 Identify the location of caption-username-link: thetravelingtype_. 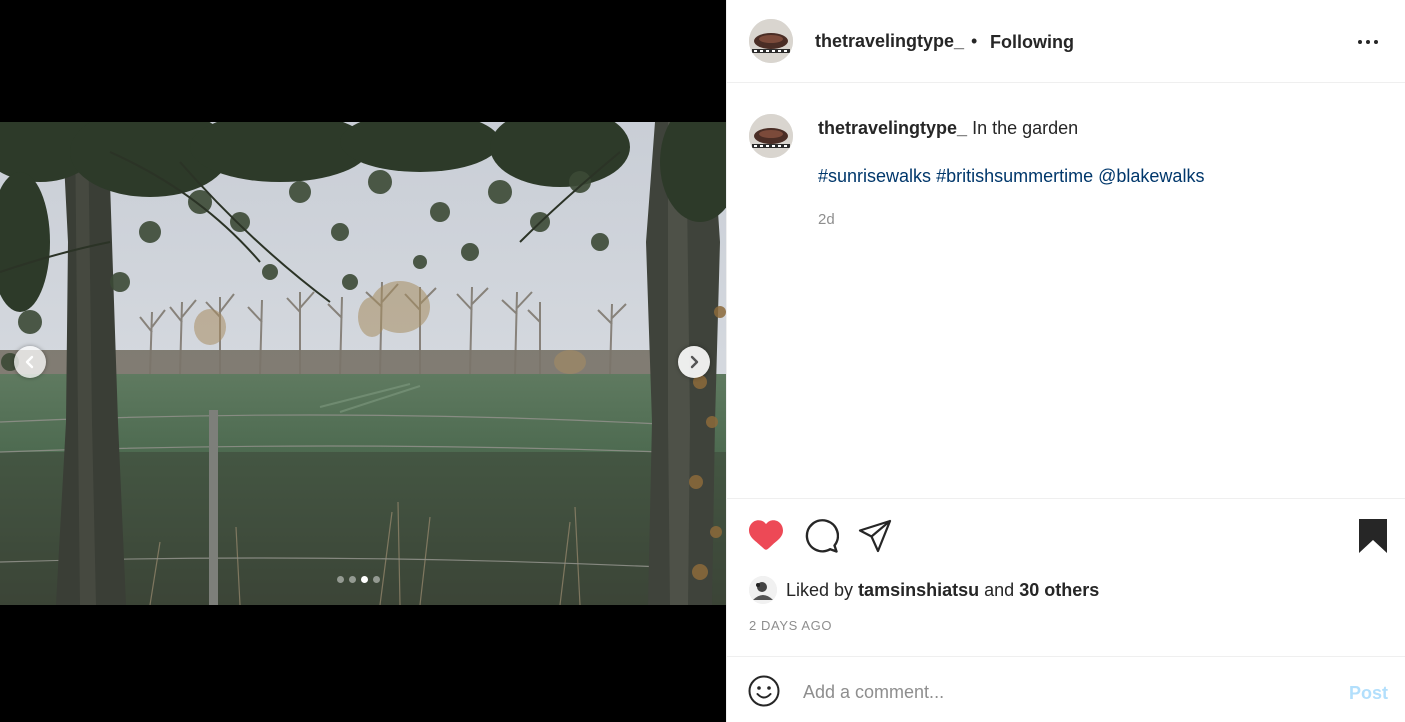
(892, 128).